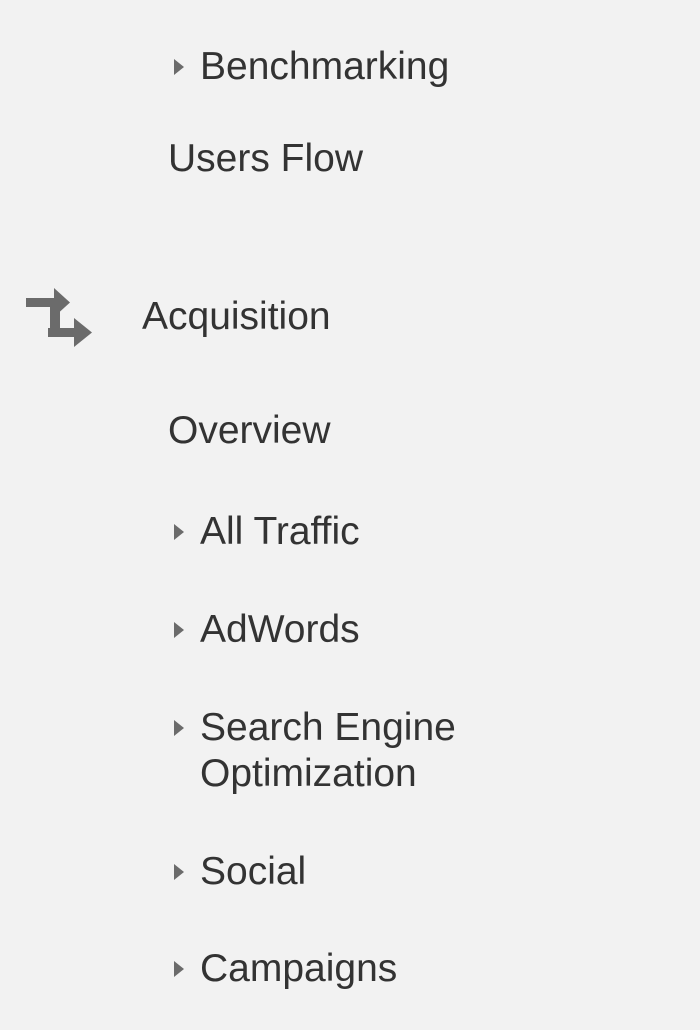  What do you see at coordinates (253, 871) in the screenshot?
I see `nav-item-label: Social` at bounding box center [253, 871].